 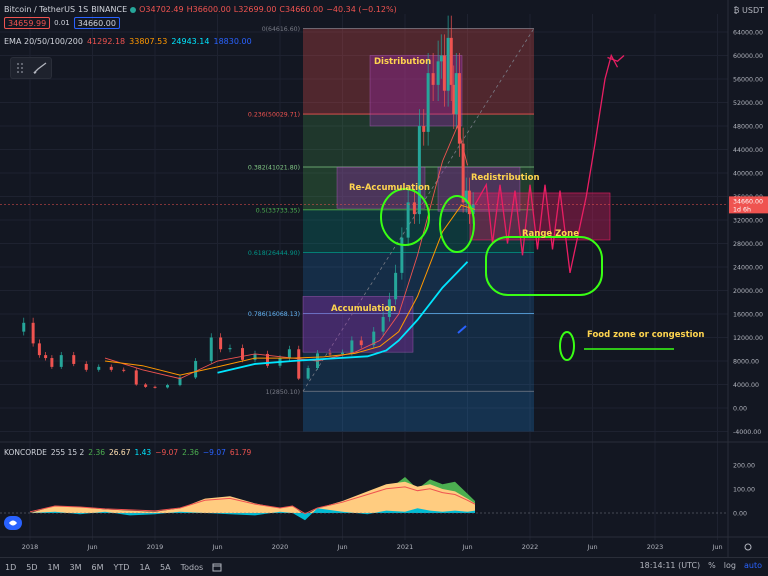 I want to click on log-toggle: log, so click(x=730, y=565).